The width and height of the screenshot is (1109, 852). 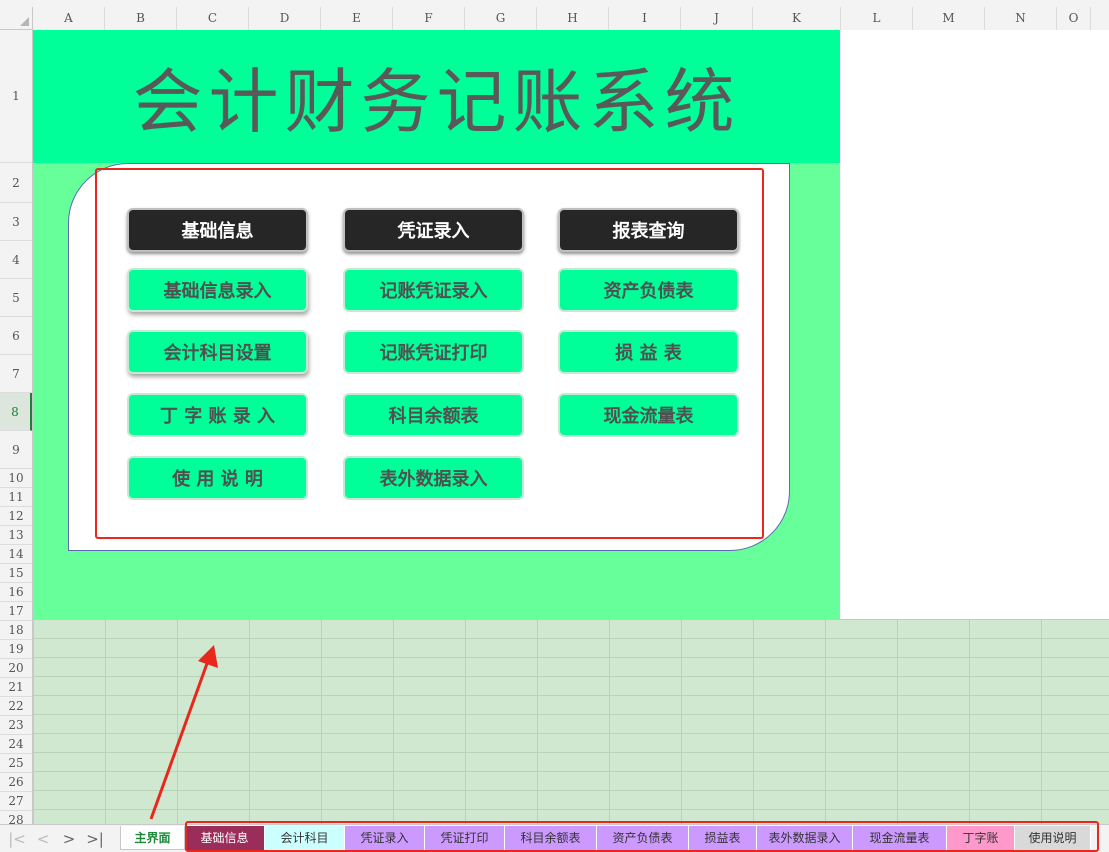 I want to click on voucher-entry-header-button: 凭证录入, so click(x=433, y=230).